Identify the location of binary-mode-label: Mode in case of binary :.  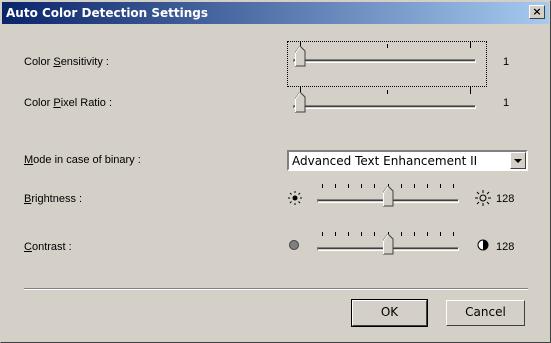
(82, 160).